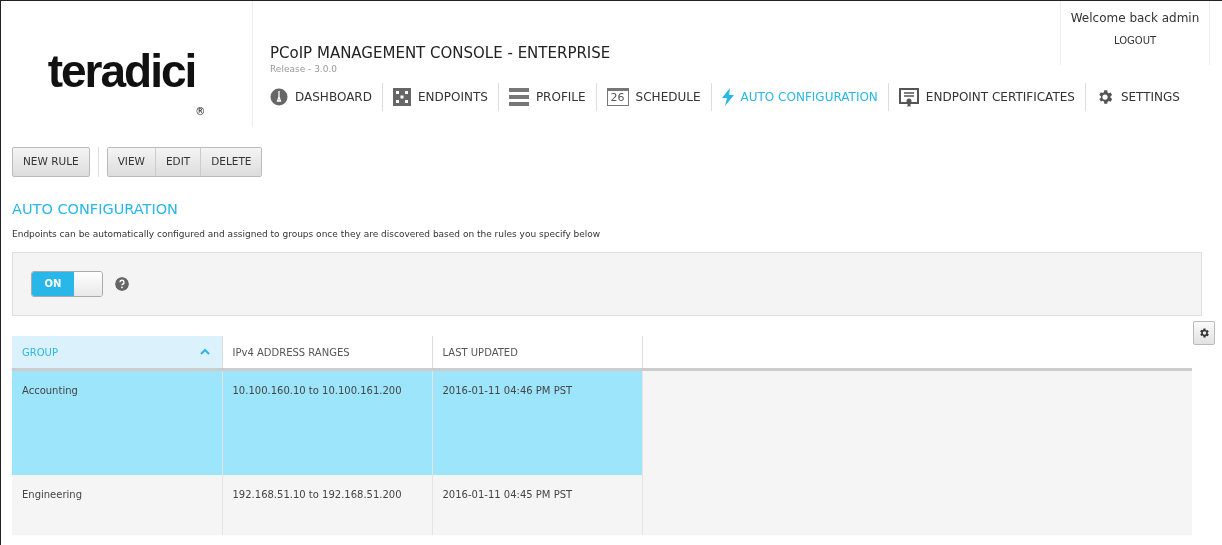 The image size is (1222, 545). Describe the element at coordinates (200, 112) in the screenshot. I see `registered-mark: ®` at that location.